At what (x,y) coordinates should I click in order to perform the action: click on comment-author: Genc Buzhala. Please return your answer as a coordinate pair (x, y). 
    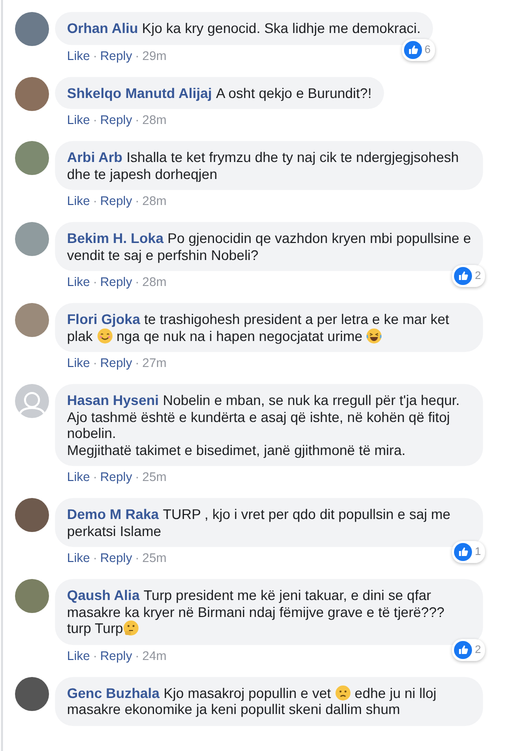
    Looking at the image, I should click on (113, 692).